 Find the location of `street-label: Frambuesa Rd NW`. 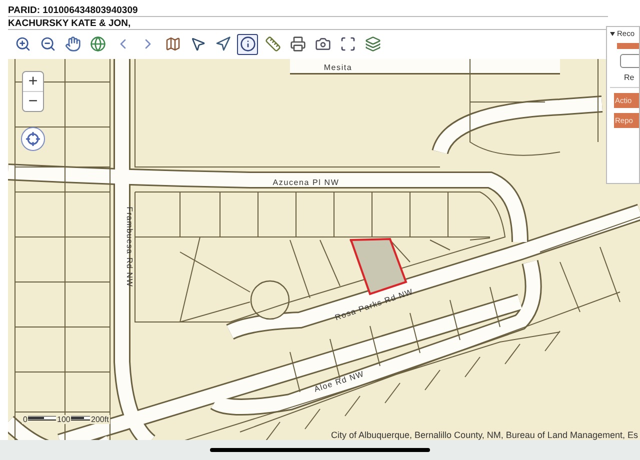

street-label: Frambuesa Rd NW is located at coordinates (129, 247).